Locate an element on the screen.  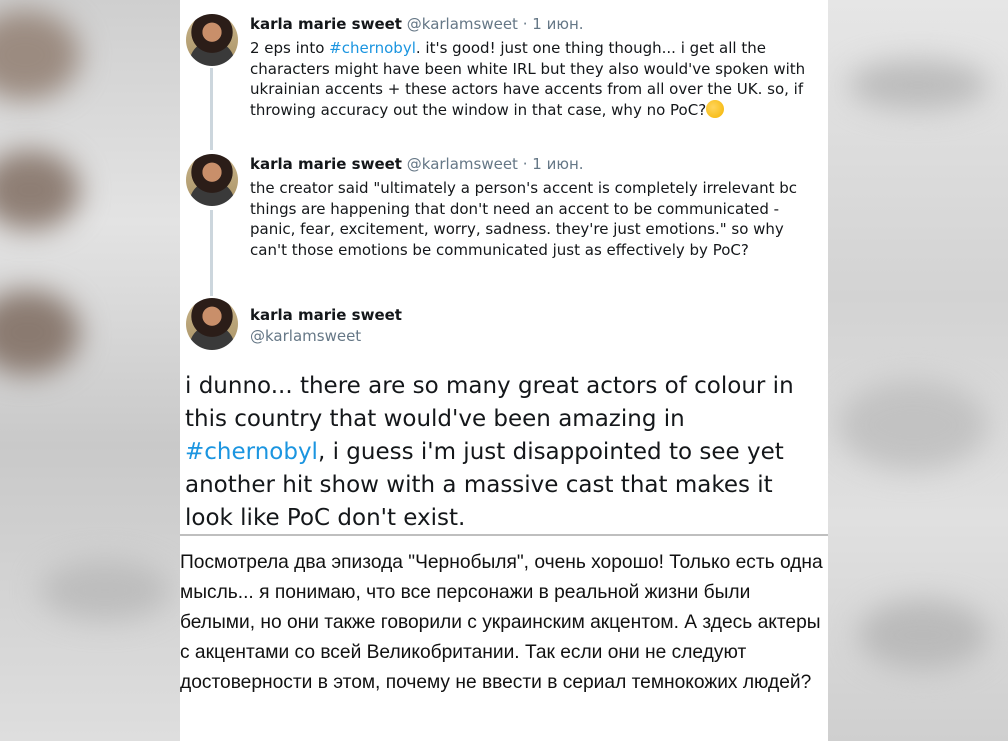
tweet-text-part: 2 eps into is located at coordinates (290, 48).